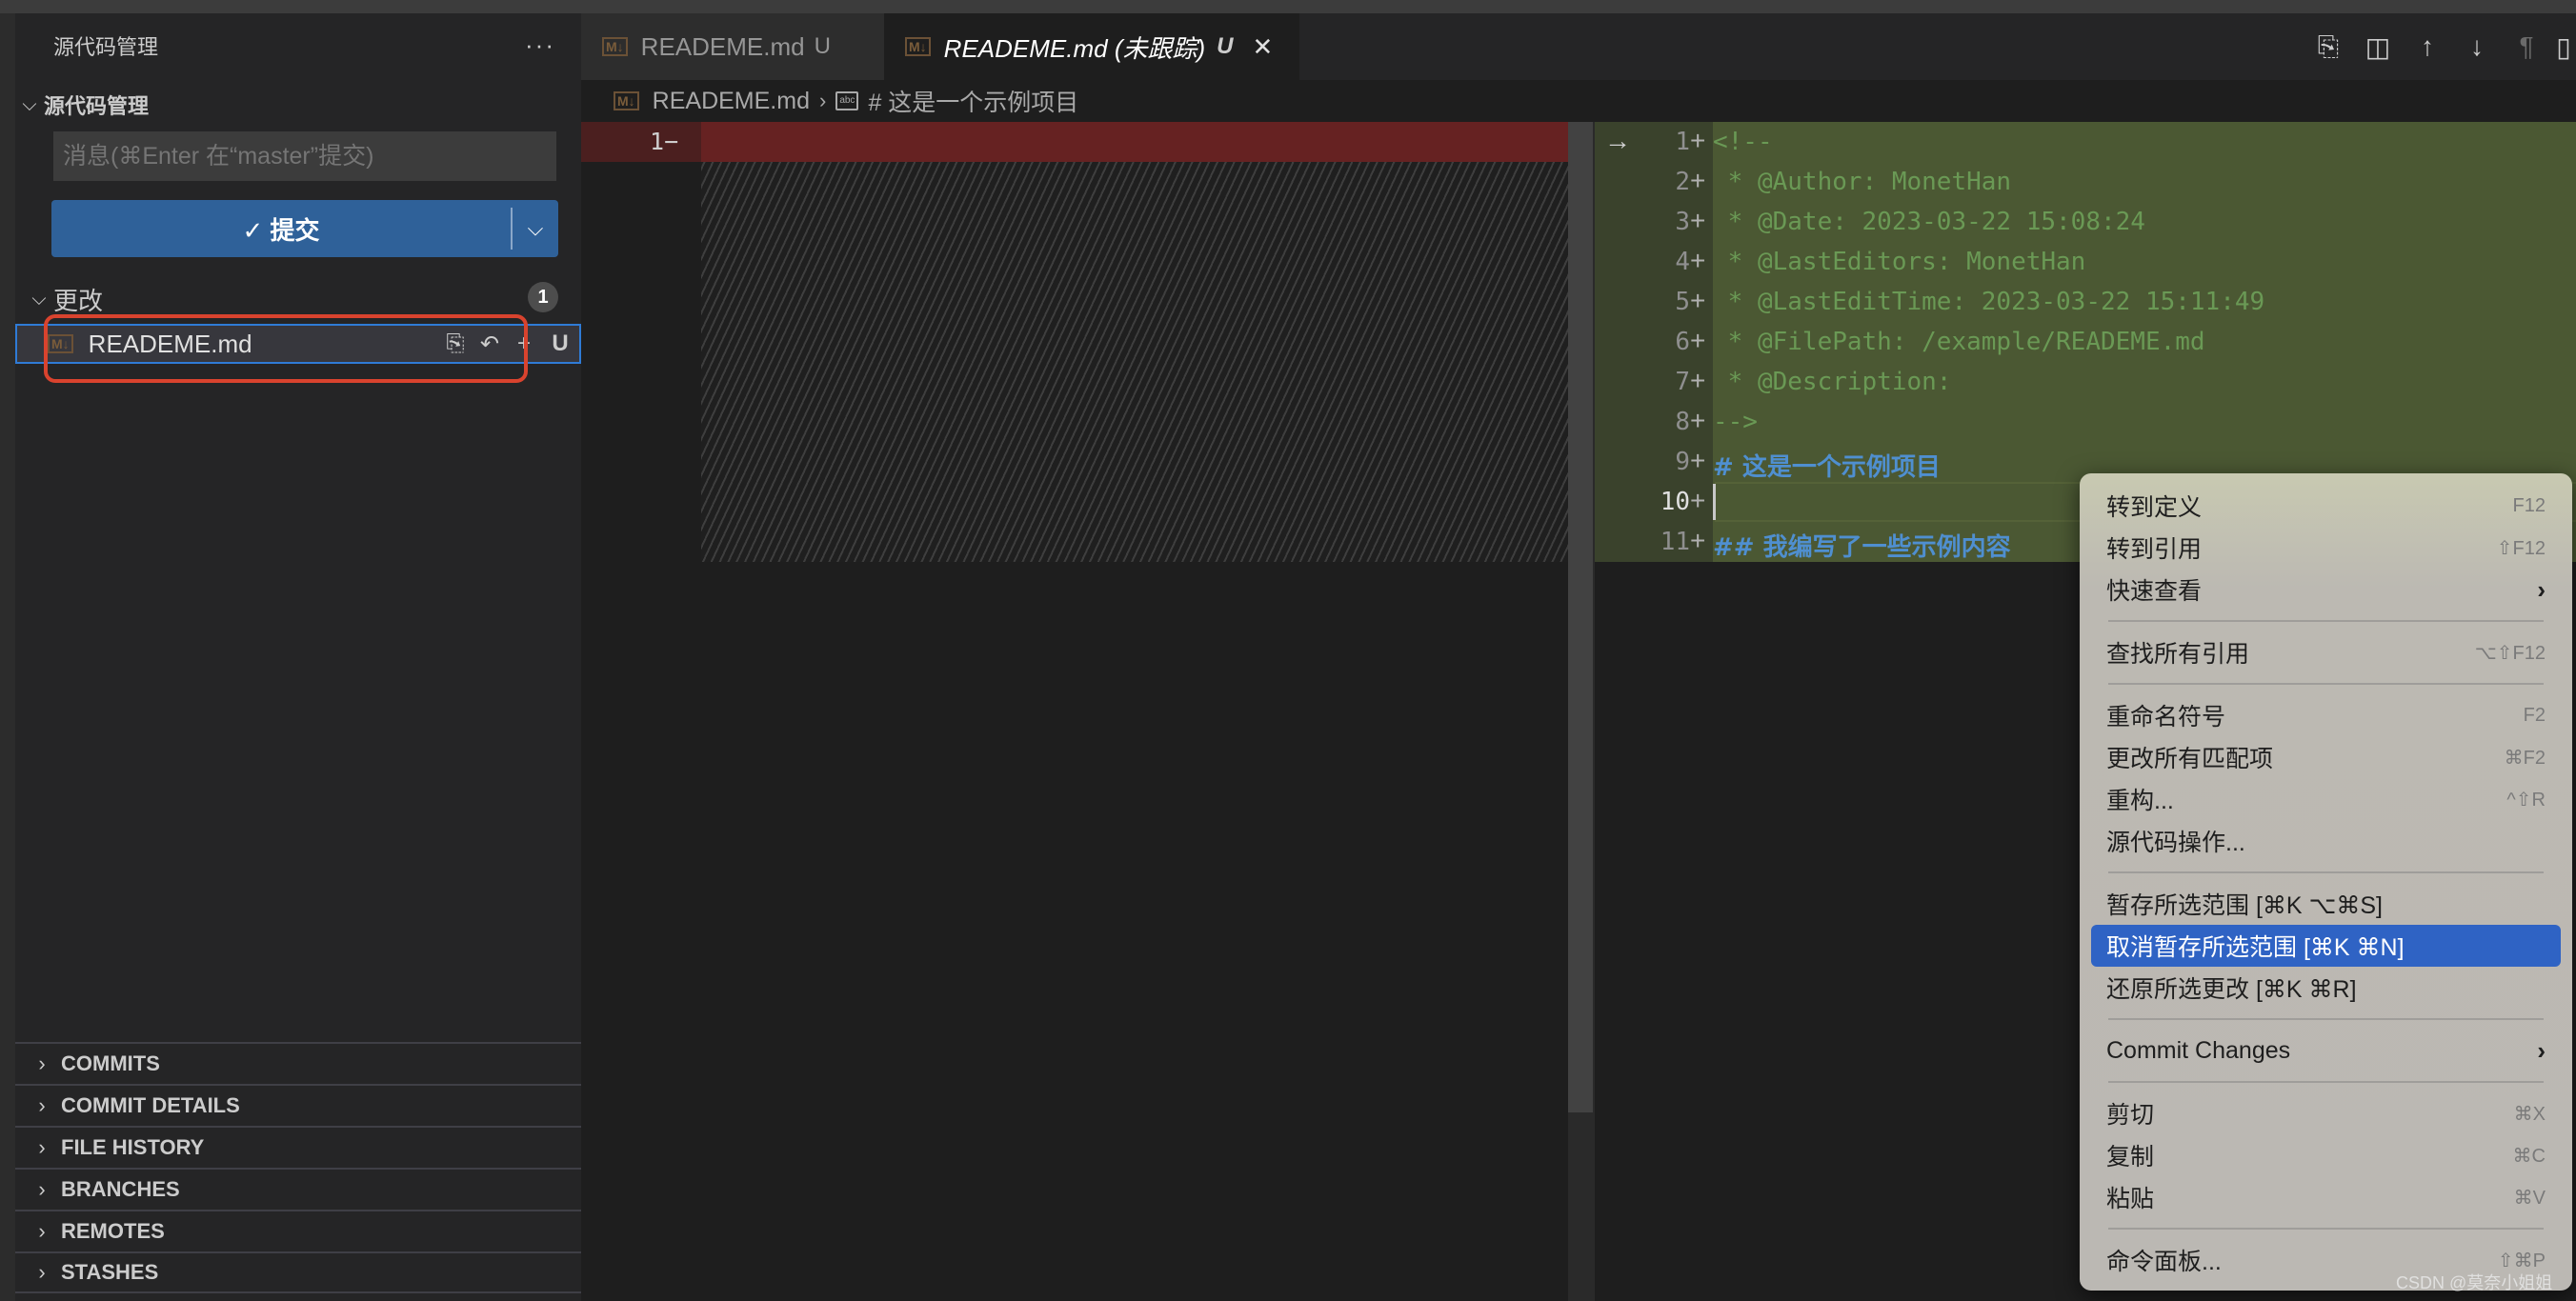 The height and width of the screenshot is (1301, 2576). What do you see at coordinates (524, 343) in the screenshot?
I see `stage-changes-icon: +` at bounding box center [524, 343].